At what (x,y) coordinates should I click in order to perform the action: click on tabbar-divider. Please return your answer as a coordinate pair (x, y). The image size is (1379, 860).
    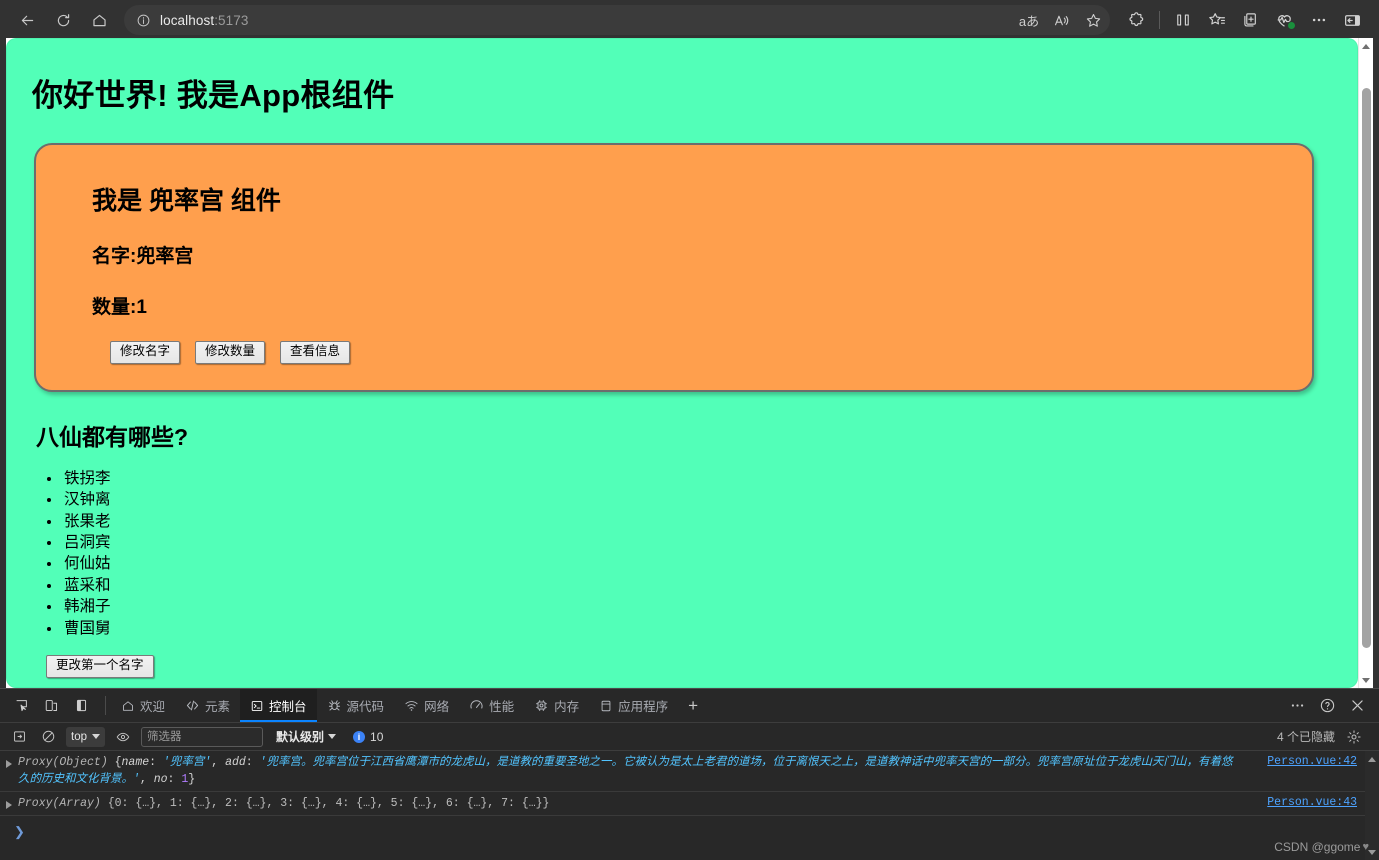
    Looking at the image, I should click on (105, 705).